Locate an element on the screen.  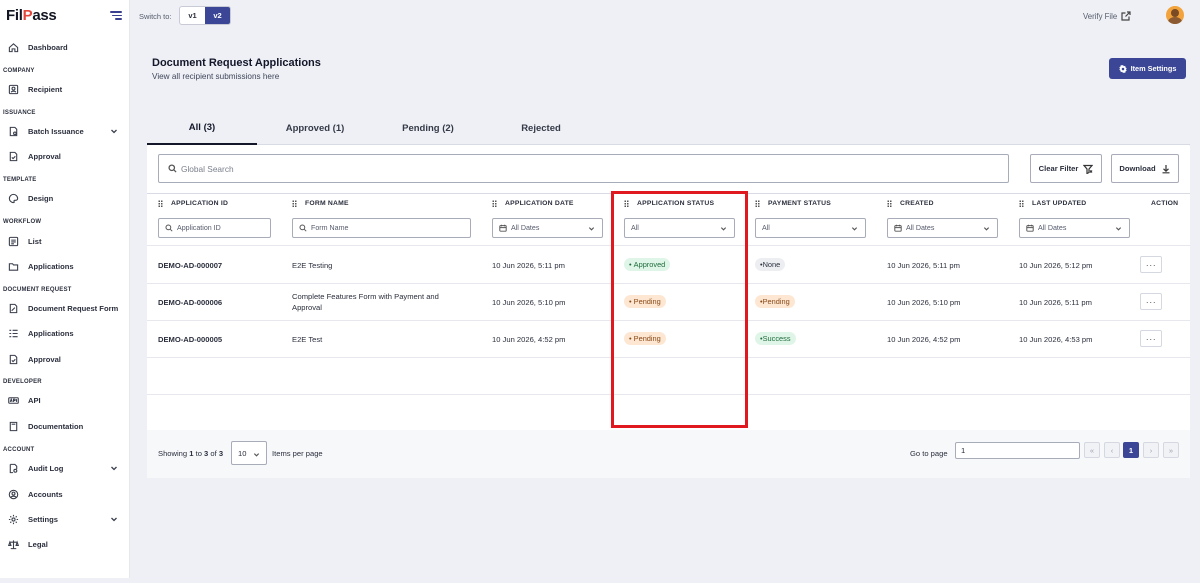
sidebar-item-applications: Applications is located at coordinates (67, 266).